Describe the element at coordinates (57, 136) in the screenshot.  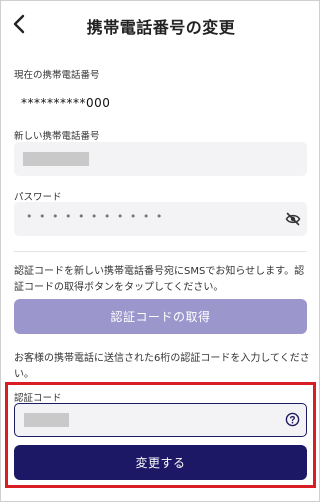
I see `new-phone-label: 新しい携帯電話番号` at that location.